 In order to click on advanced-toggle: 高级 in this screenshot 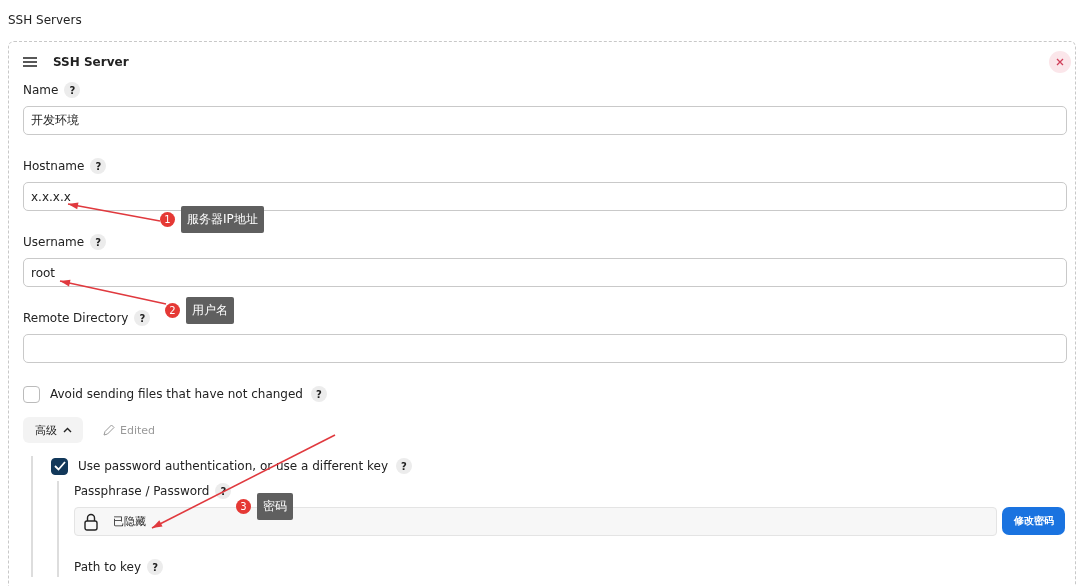, I will do `click(53, 430)`.